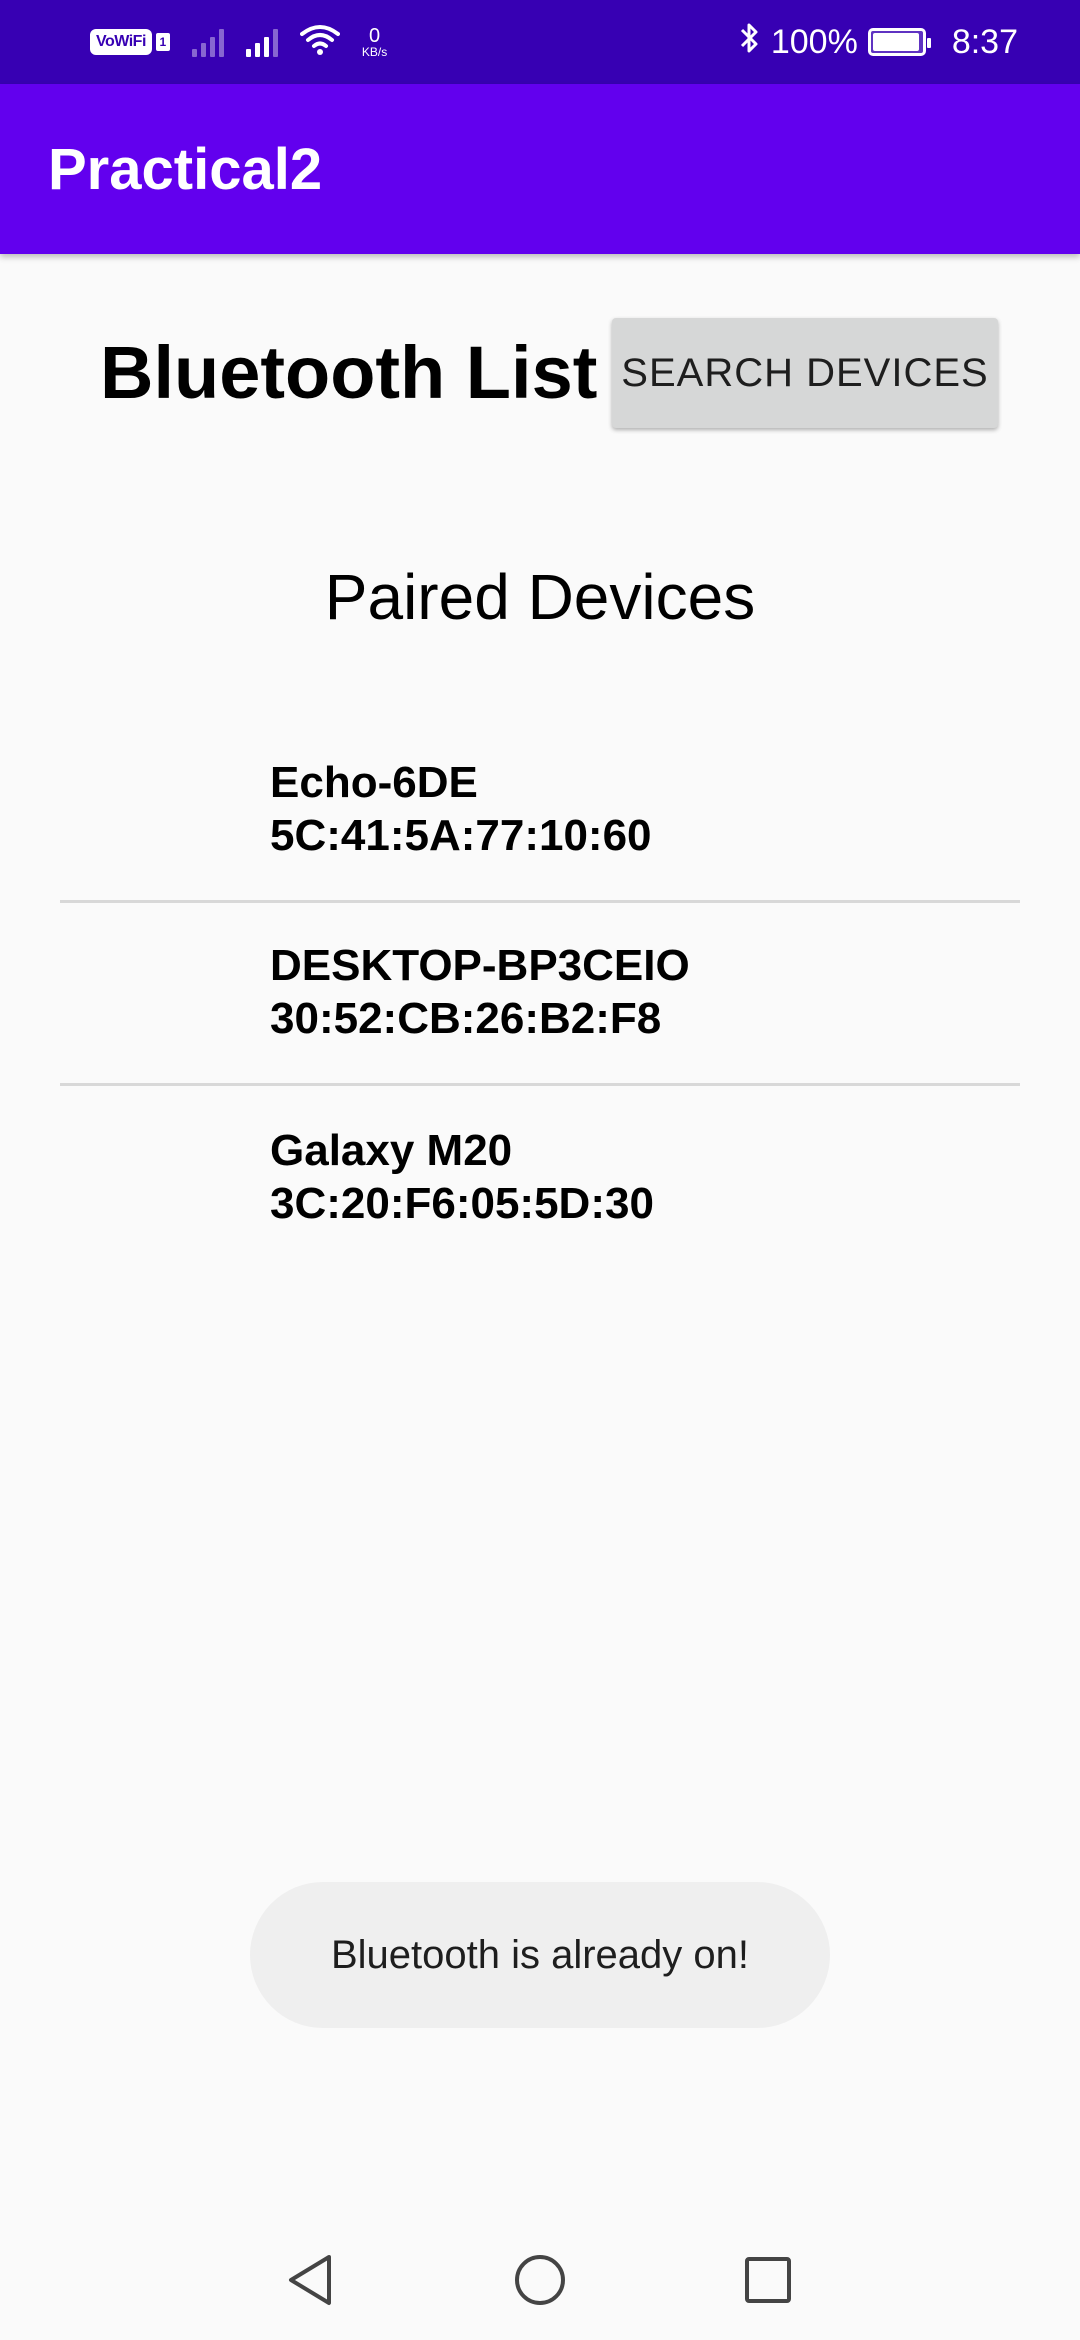  I want to click on device-address: 30:52:CB:26:B2:F8, so click(466, 1018).